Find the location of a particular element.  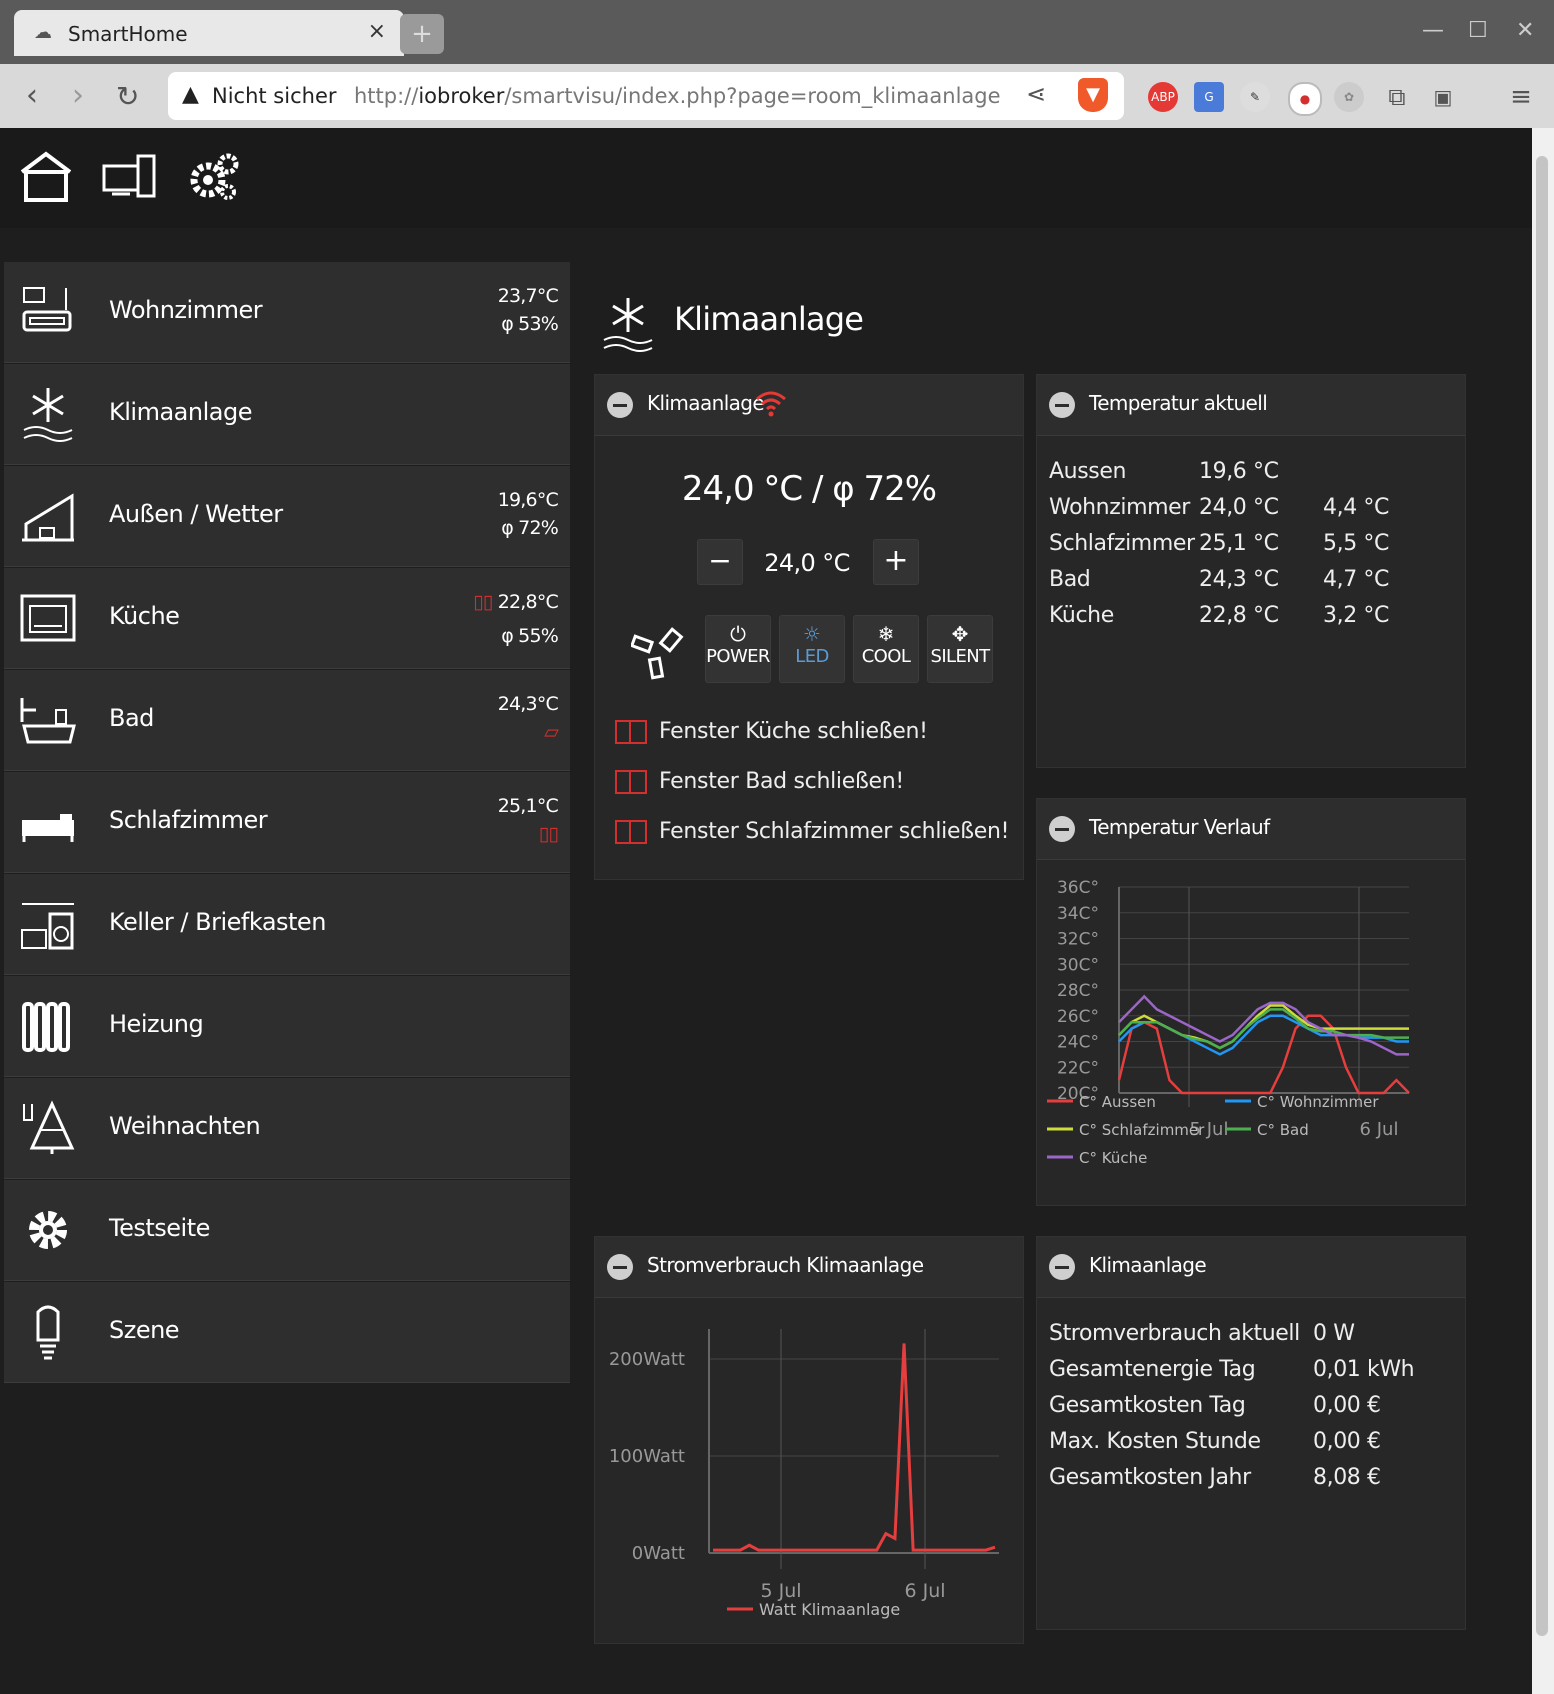

page-title: Klimaanlage is located at coordinates (769, 319).